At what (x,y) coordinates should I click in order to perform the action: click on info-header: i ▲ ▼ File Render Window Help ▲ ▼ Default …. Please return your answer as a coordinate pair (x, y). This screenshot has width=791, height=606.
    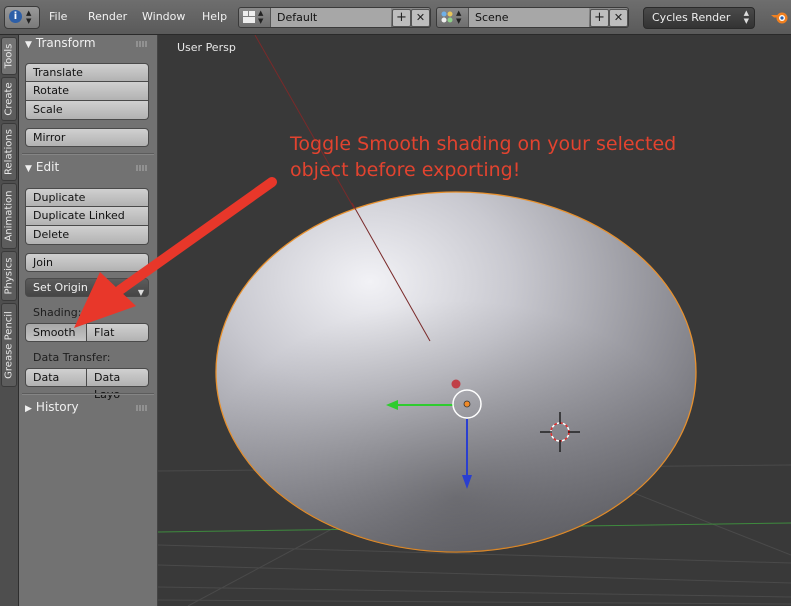
    Looking at the image, I should click on (395, 17).